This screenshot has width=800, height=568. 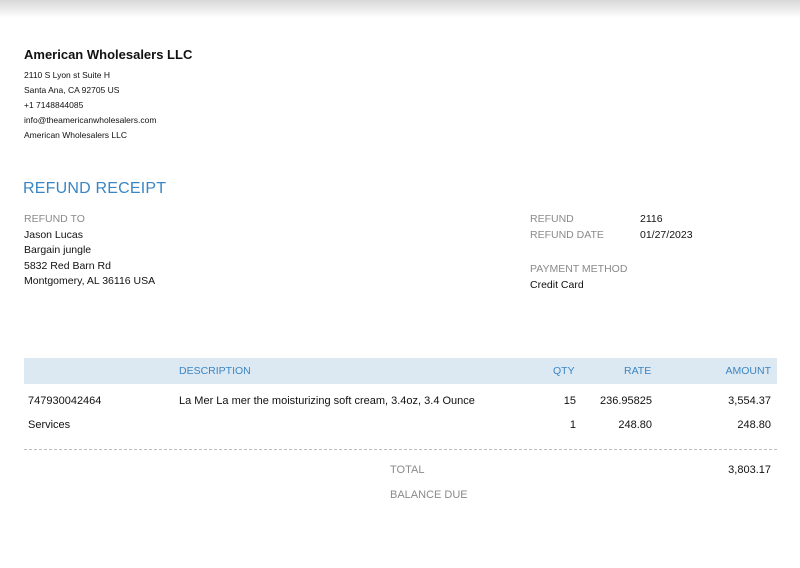 What do you see at coordinates (65, 401) in the screenshot?
I see `row-sku: 747930042464` at bounding box center [65, 401].